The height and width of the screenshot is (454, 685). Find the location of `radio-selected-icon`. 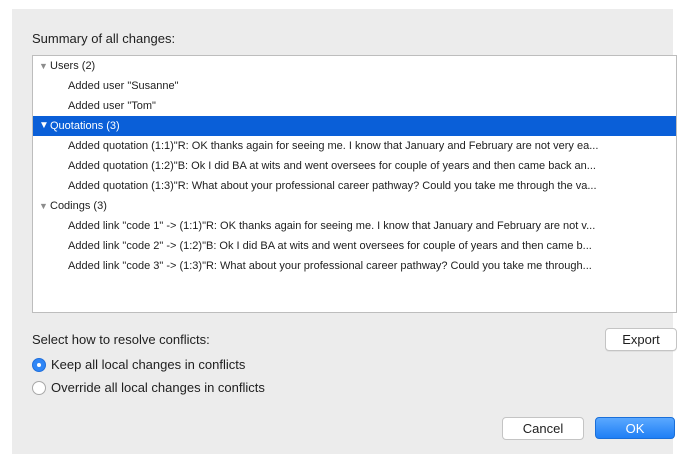

radio-selected-icon is located at coordinates (39, 364).